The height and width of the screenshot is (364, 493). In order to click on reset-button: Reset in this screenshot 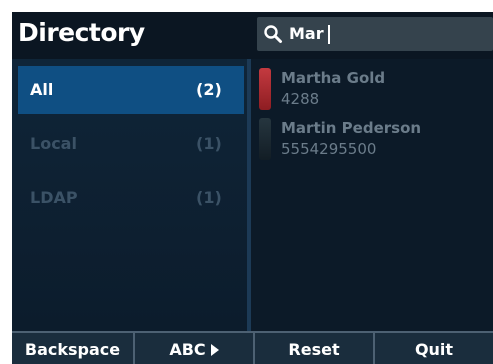, I will do `click(314, 348)`.